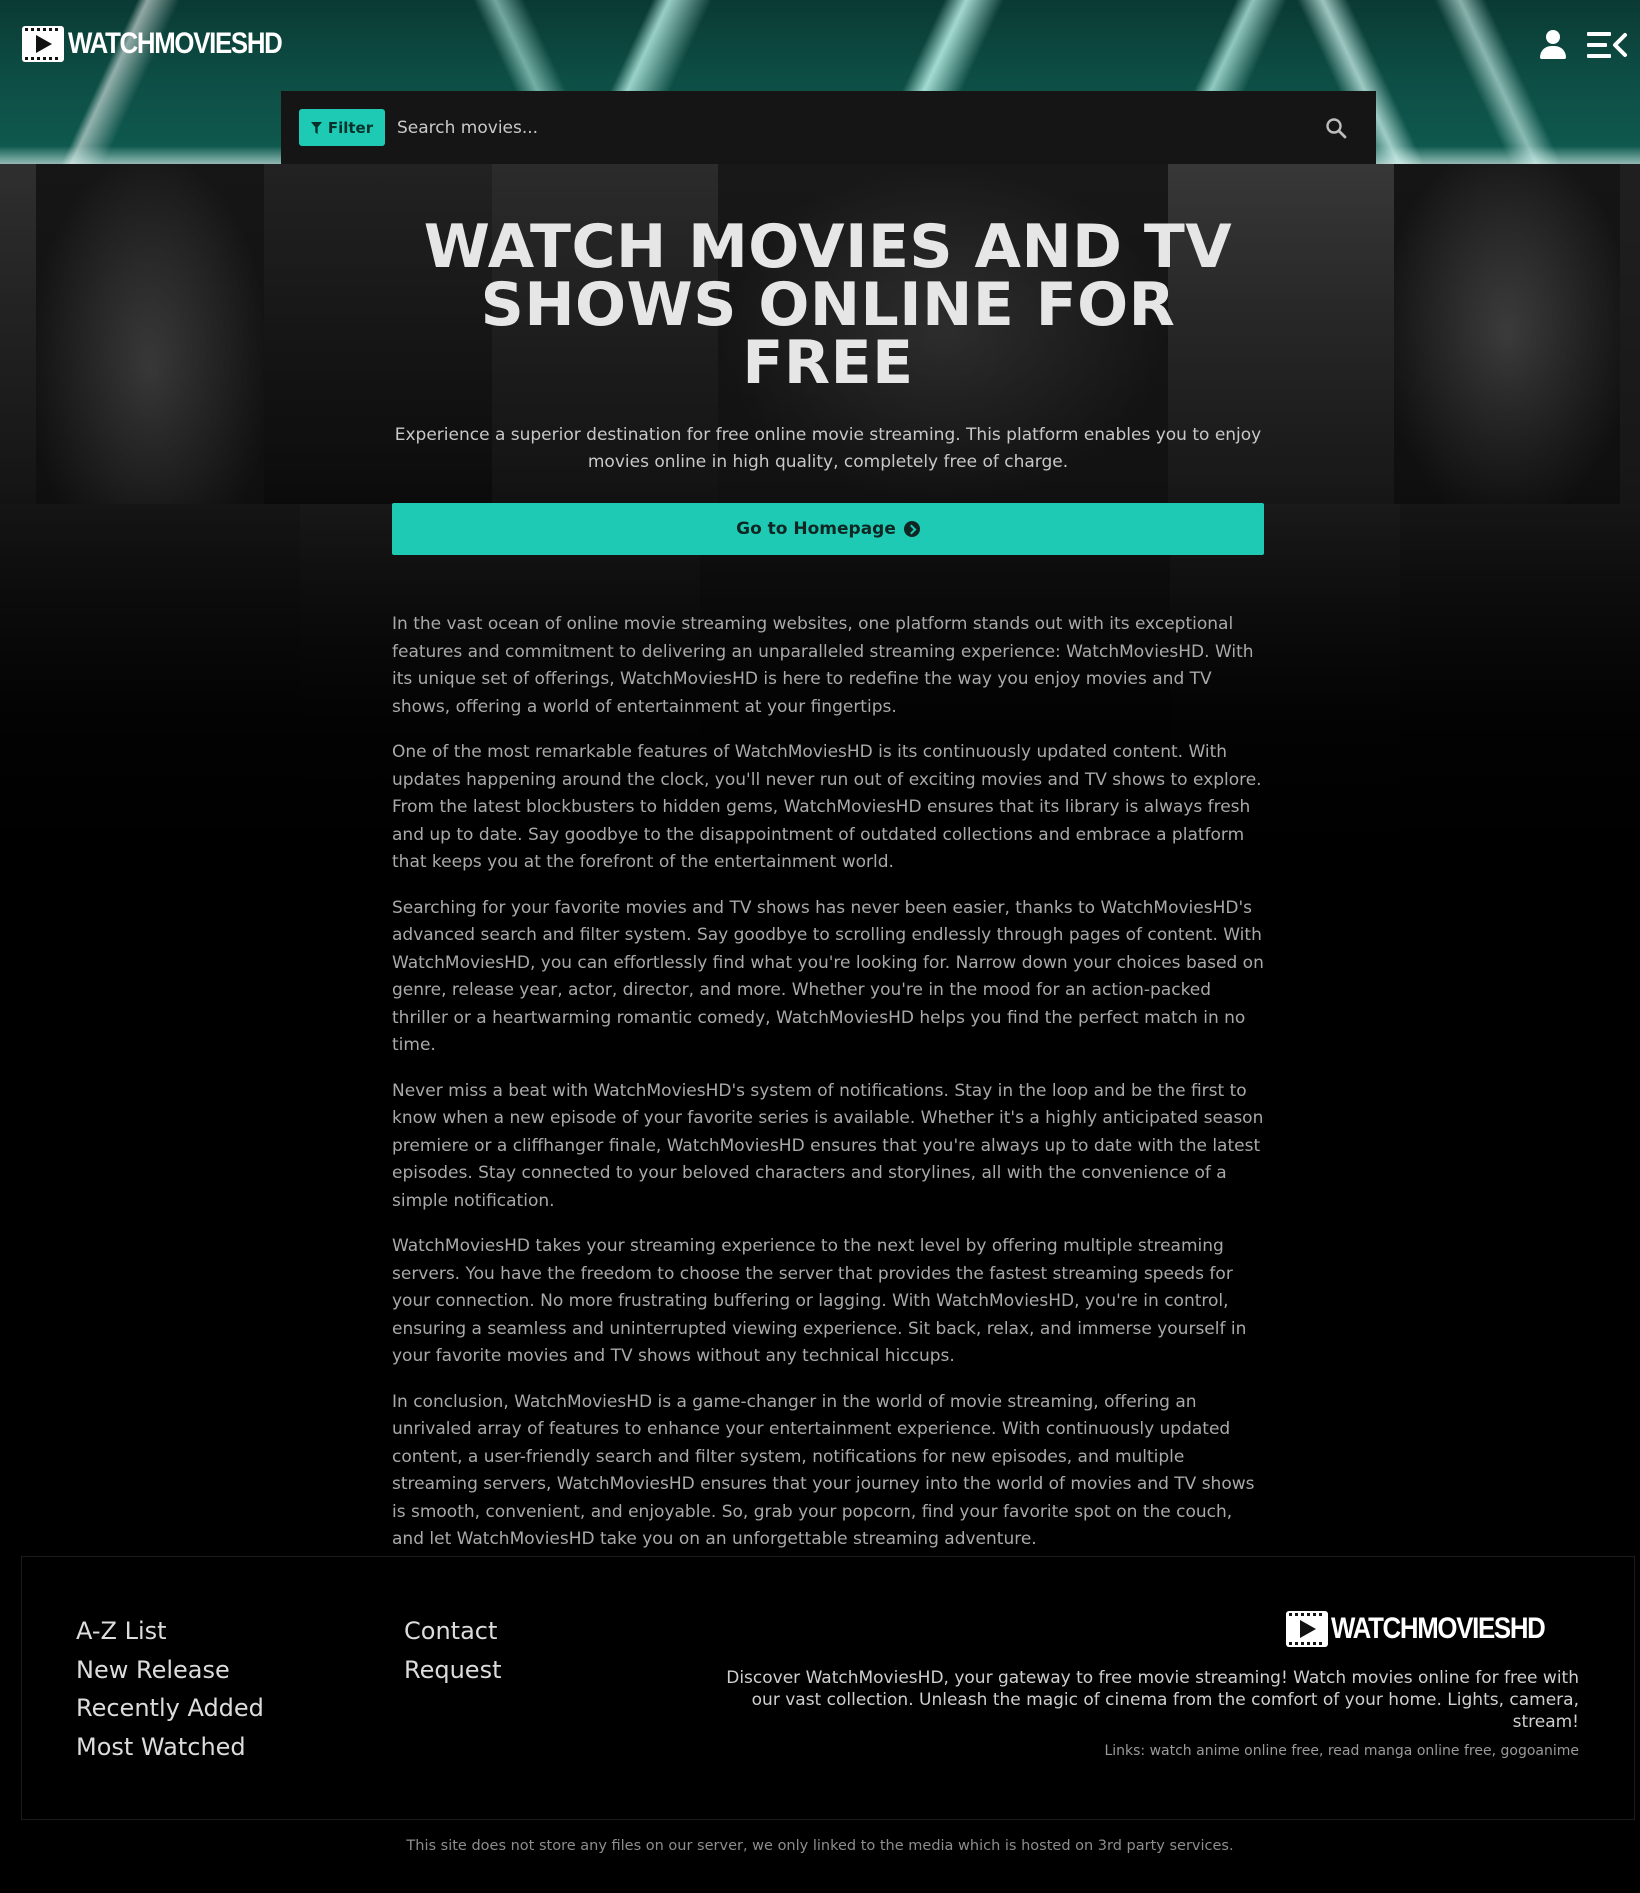 Image resolution: width=1640 pixels, height=1893 pixels. I want to click on footer-nav-secondary: Contact Request, so click(453, 1650).